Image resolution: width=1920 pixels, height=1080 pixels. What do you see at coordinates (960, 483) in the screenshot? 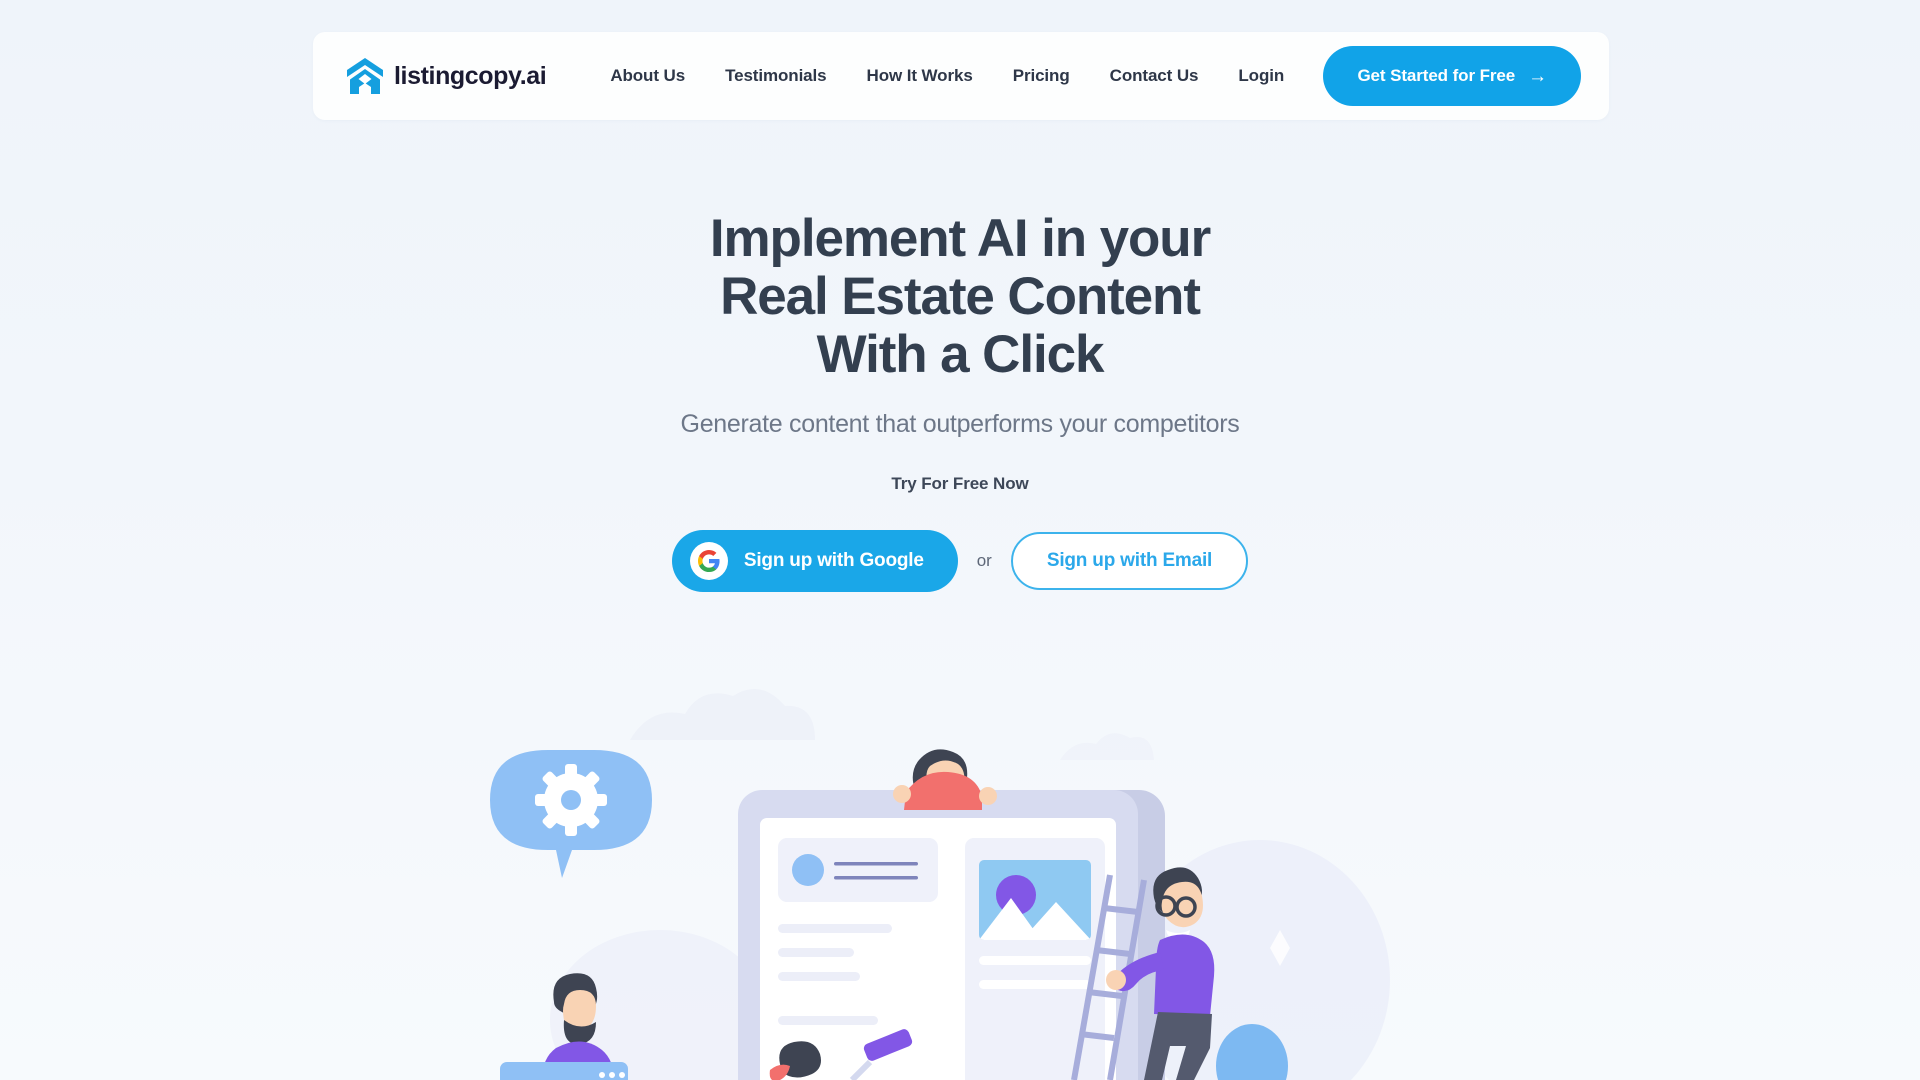
I see `try-for-free-label: Try For Free Now` at bounding box center [960, 483].